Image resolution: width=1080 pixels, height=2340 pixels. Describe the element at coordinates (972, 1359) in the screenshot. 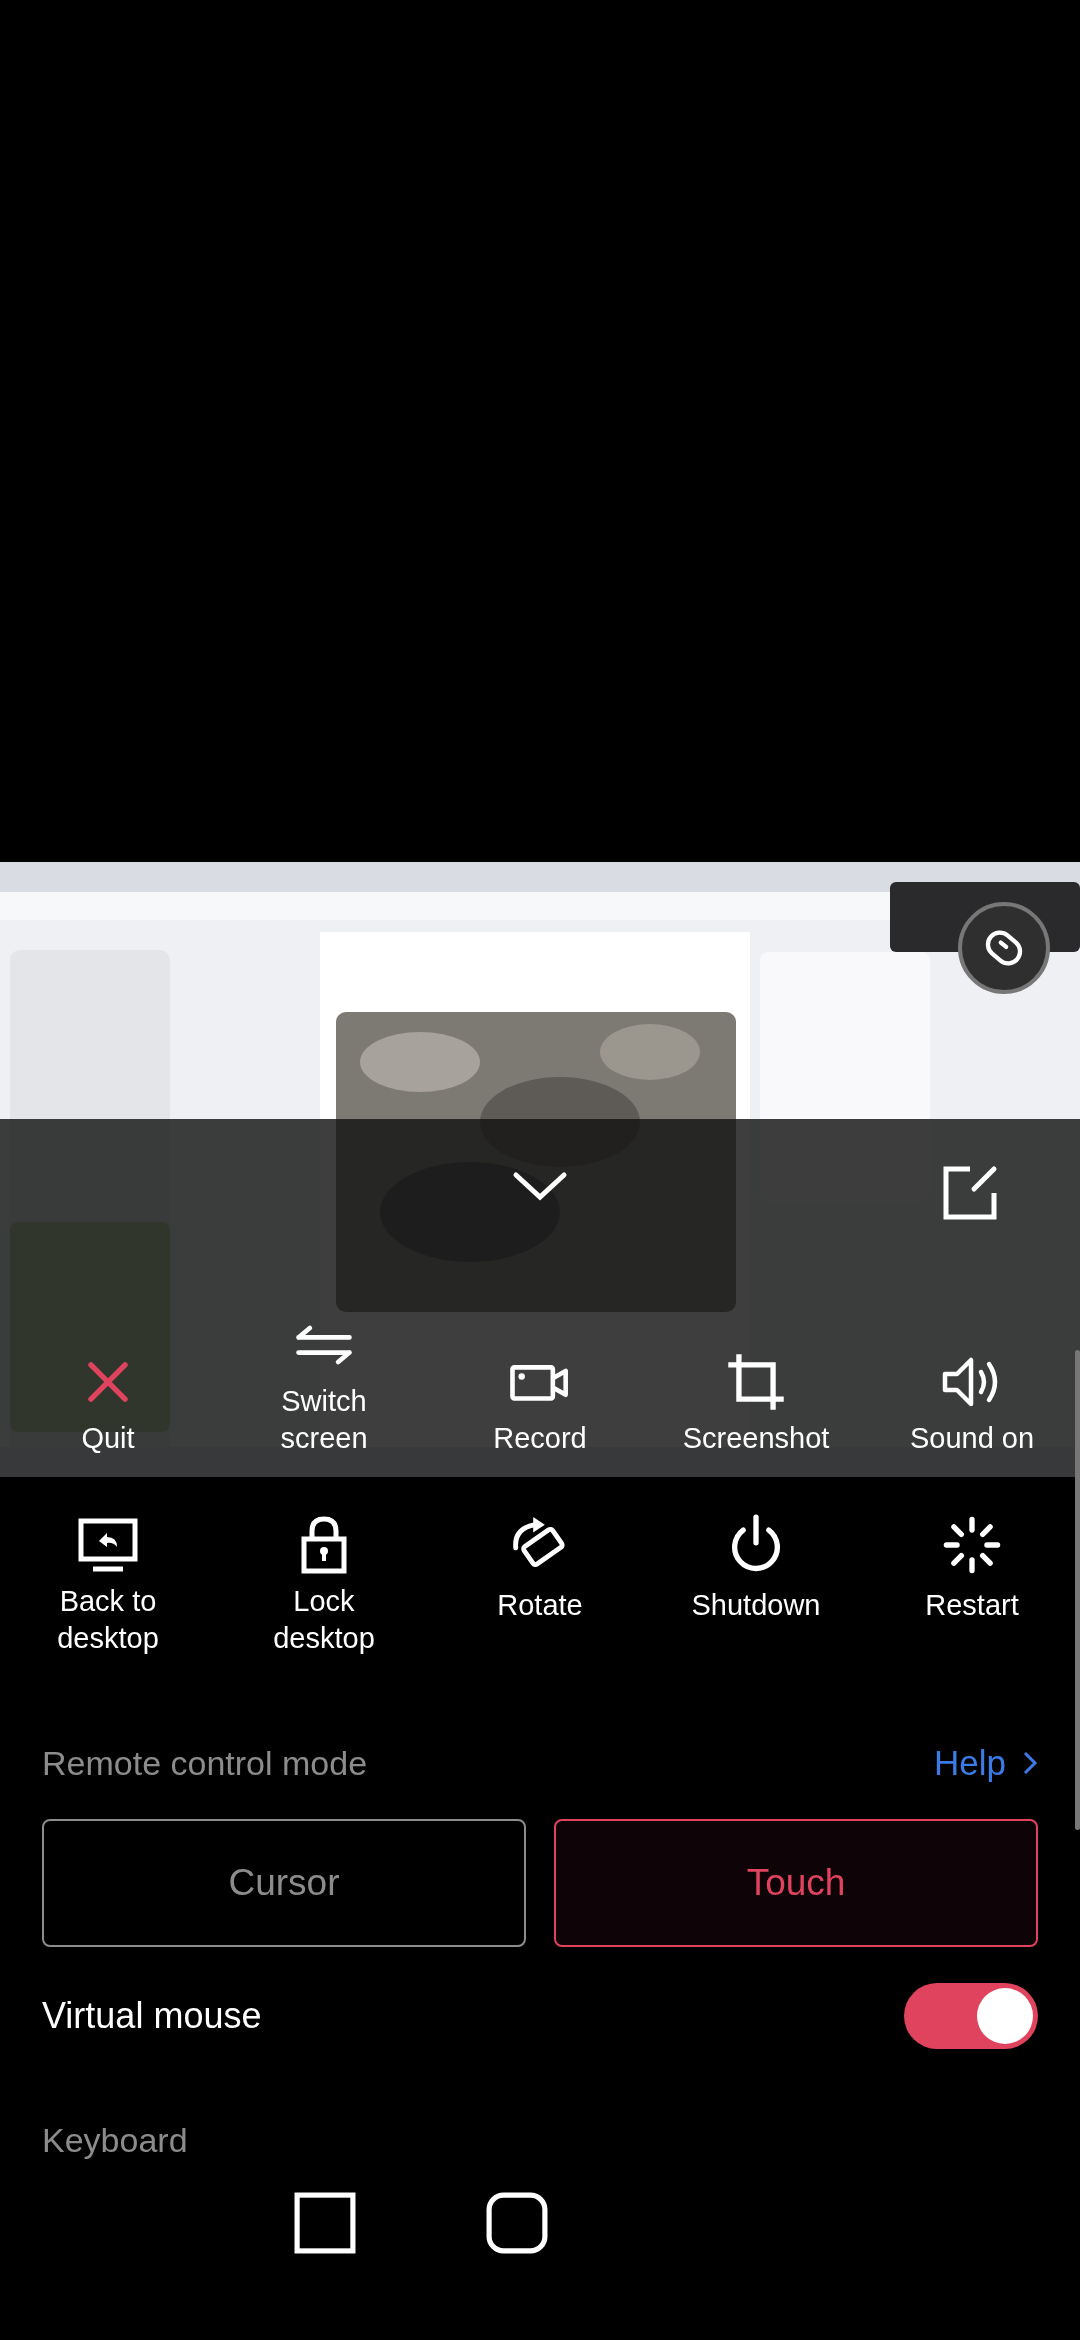

I see `action-button: Sound on` at that location.